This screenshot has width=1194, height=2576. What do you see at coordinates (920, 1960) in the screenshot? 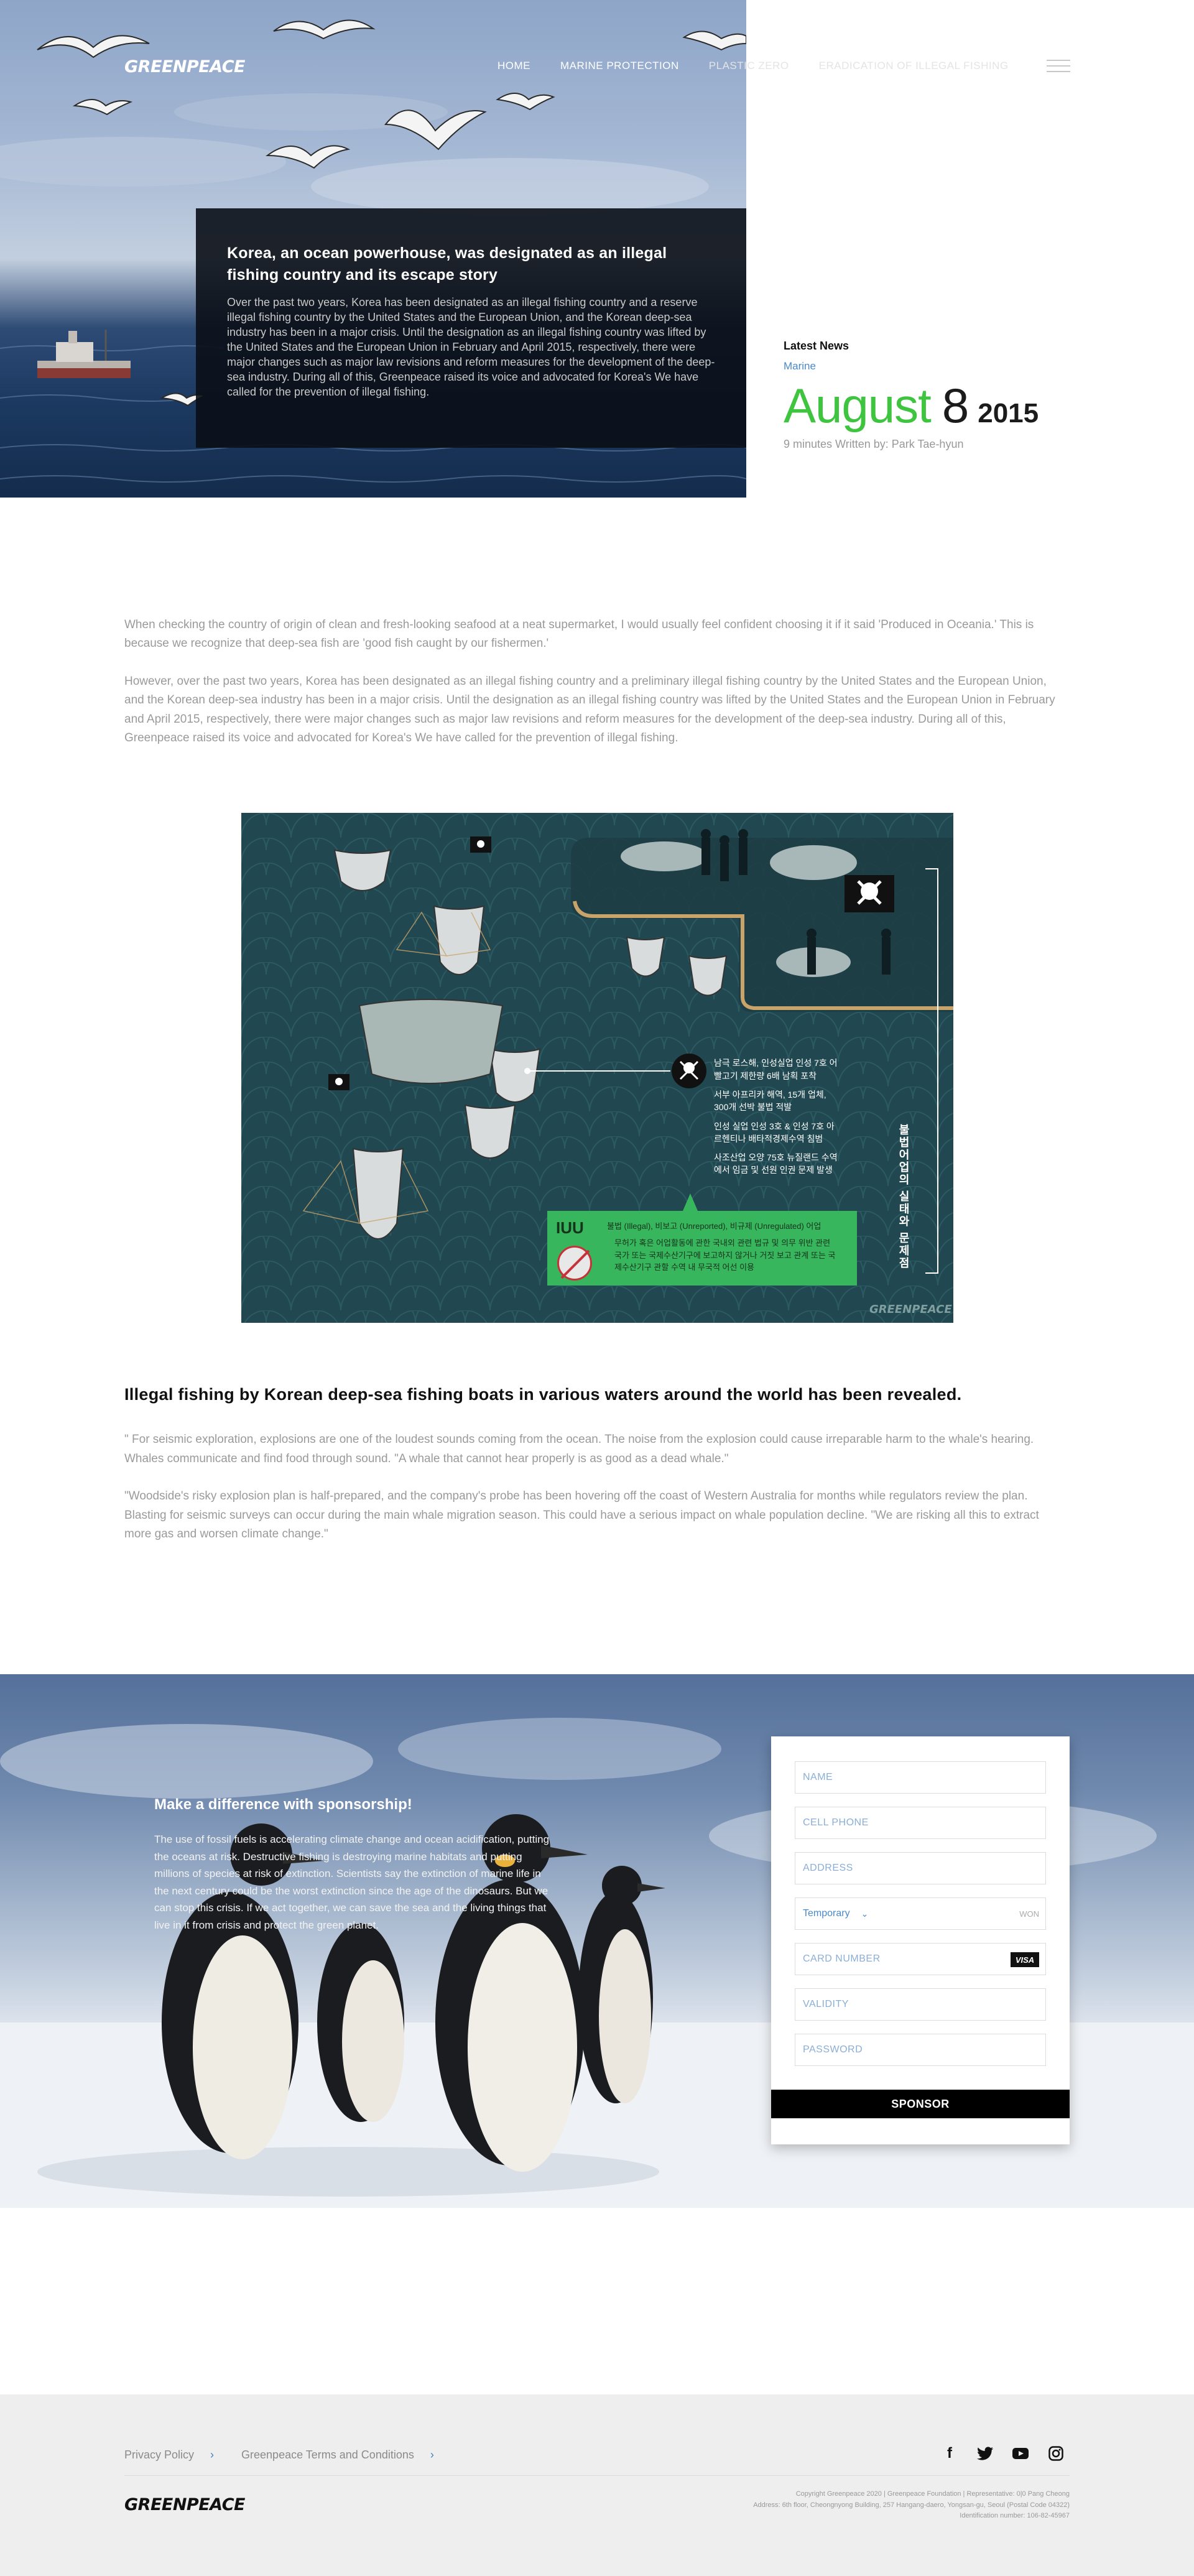
I see `card-number-field: CARD NUMBER VISA` at bounding box center [920, 1960].